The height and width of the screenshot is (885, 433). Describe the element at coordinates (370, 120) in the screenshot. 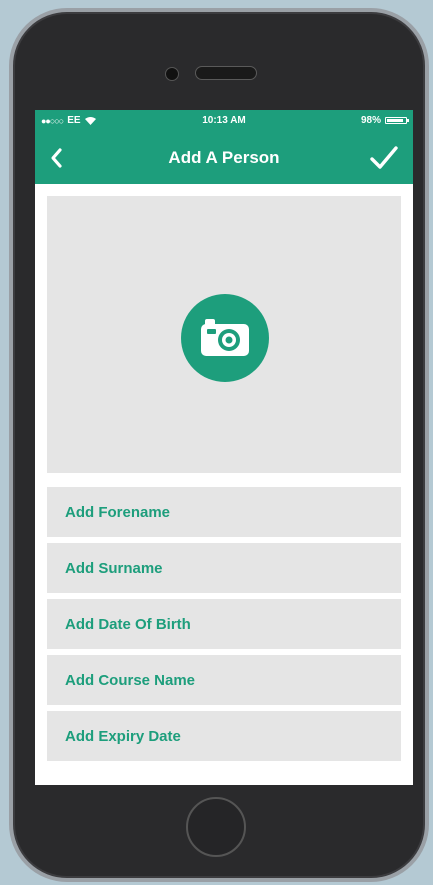

I see `battery-percent: 98%` at that location.